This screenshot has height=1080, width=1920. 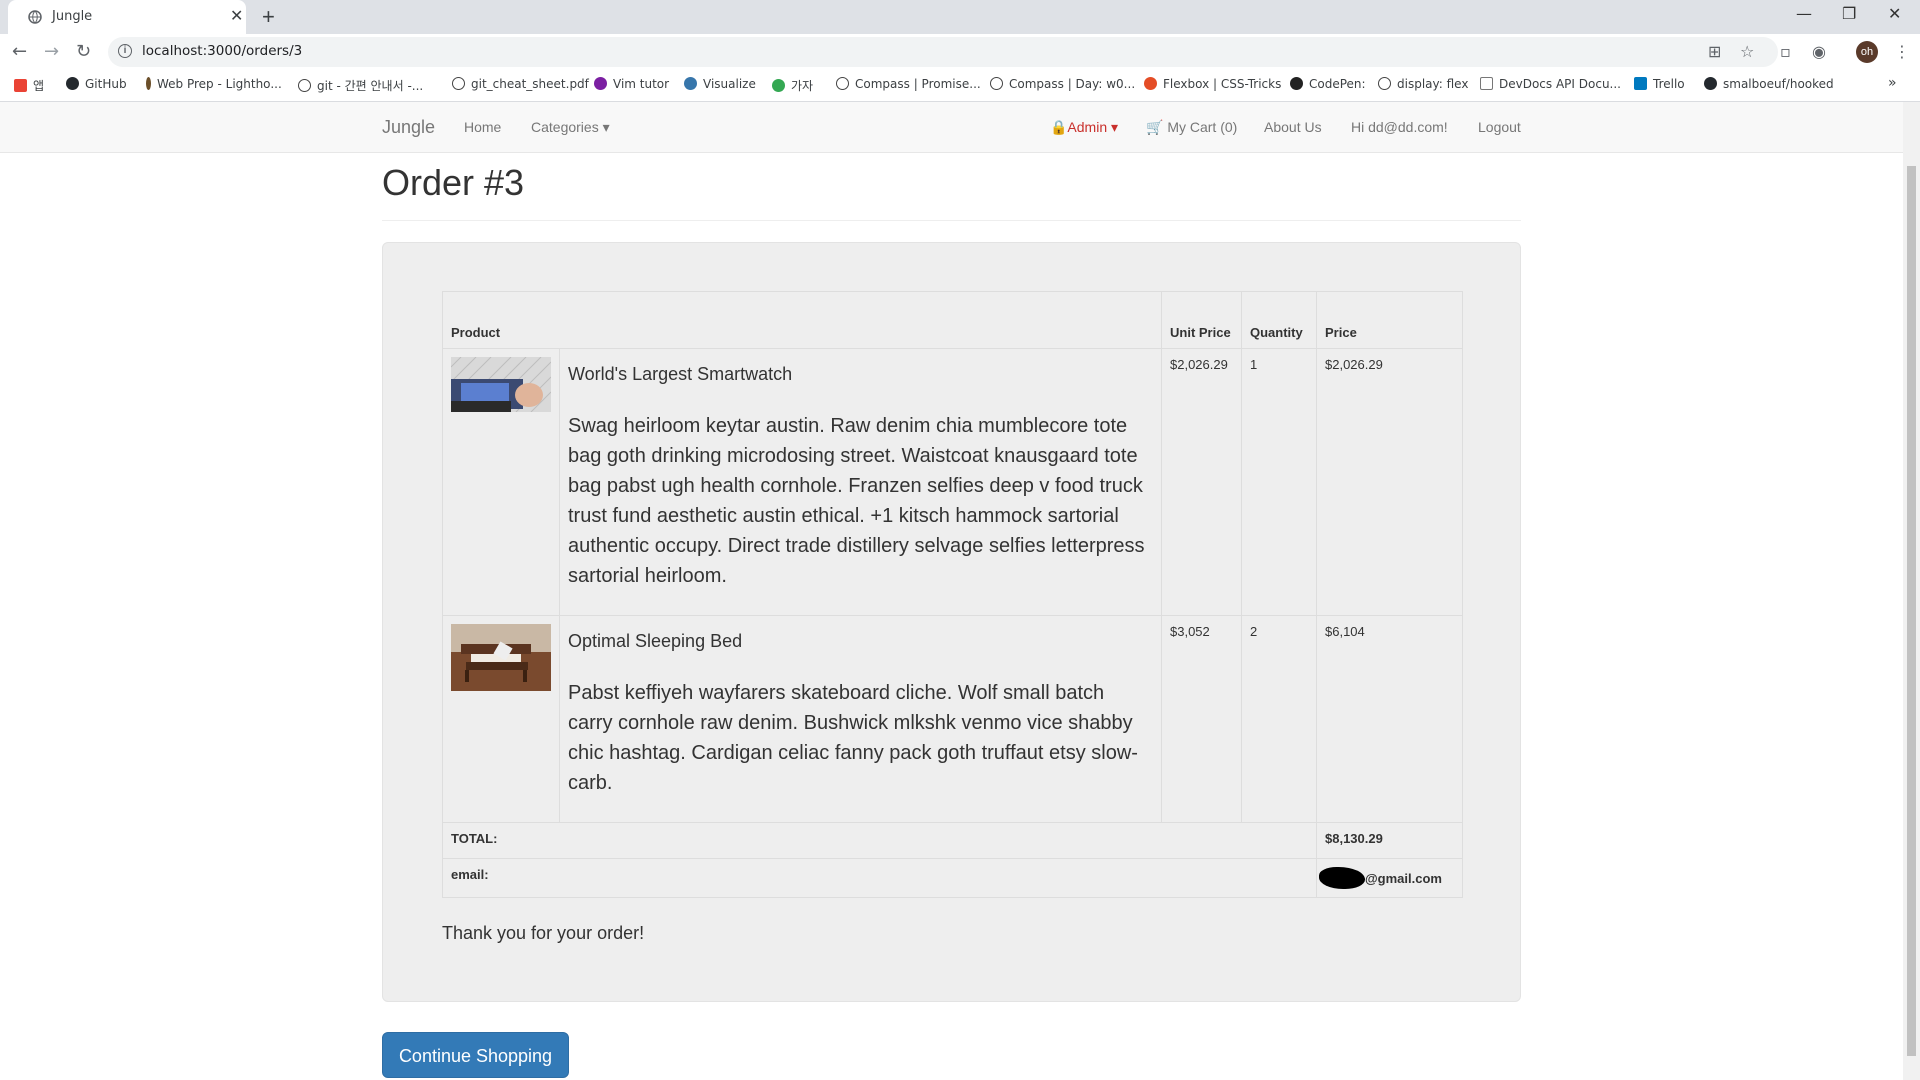 I want to click on bookmark-apps: 앱, so click(x=29, y=85).